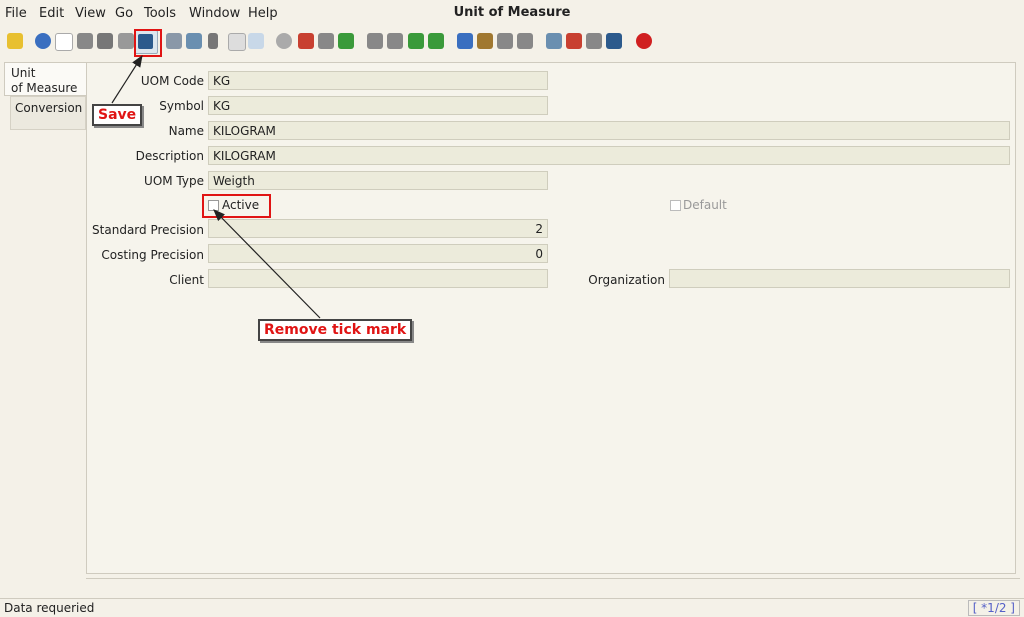 The image size is (1024, 617). Describe the element at coordinates (49, 608) in the screenshot. I see `status-message: Data requeried` at that location.